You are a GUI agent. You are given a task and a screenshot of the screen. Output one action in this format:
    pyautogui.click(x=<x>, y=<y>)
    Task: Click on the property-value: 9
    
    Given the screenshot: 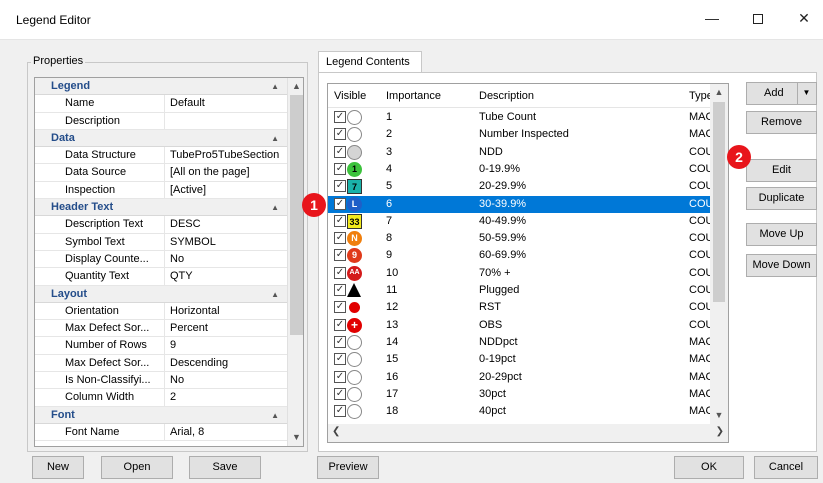 What is the action you would take?
    pyautogui.click(x=171, y=345)
    